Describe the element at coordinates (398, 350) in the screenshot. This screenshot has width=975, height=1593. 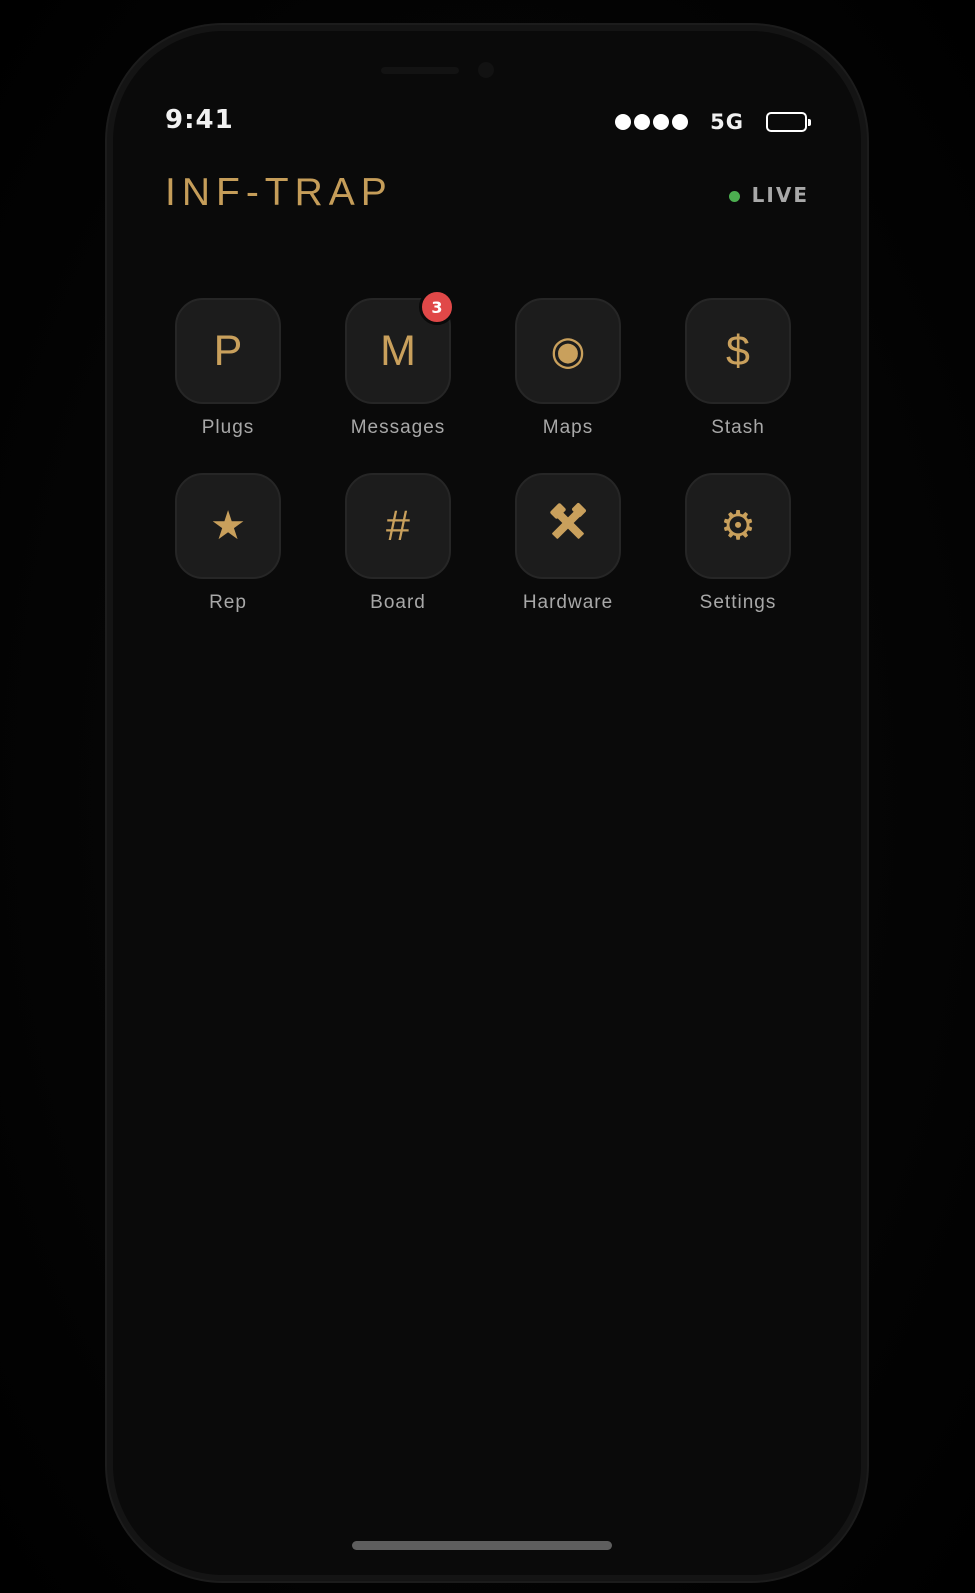
I see `messages-icon: M` at that location.